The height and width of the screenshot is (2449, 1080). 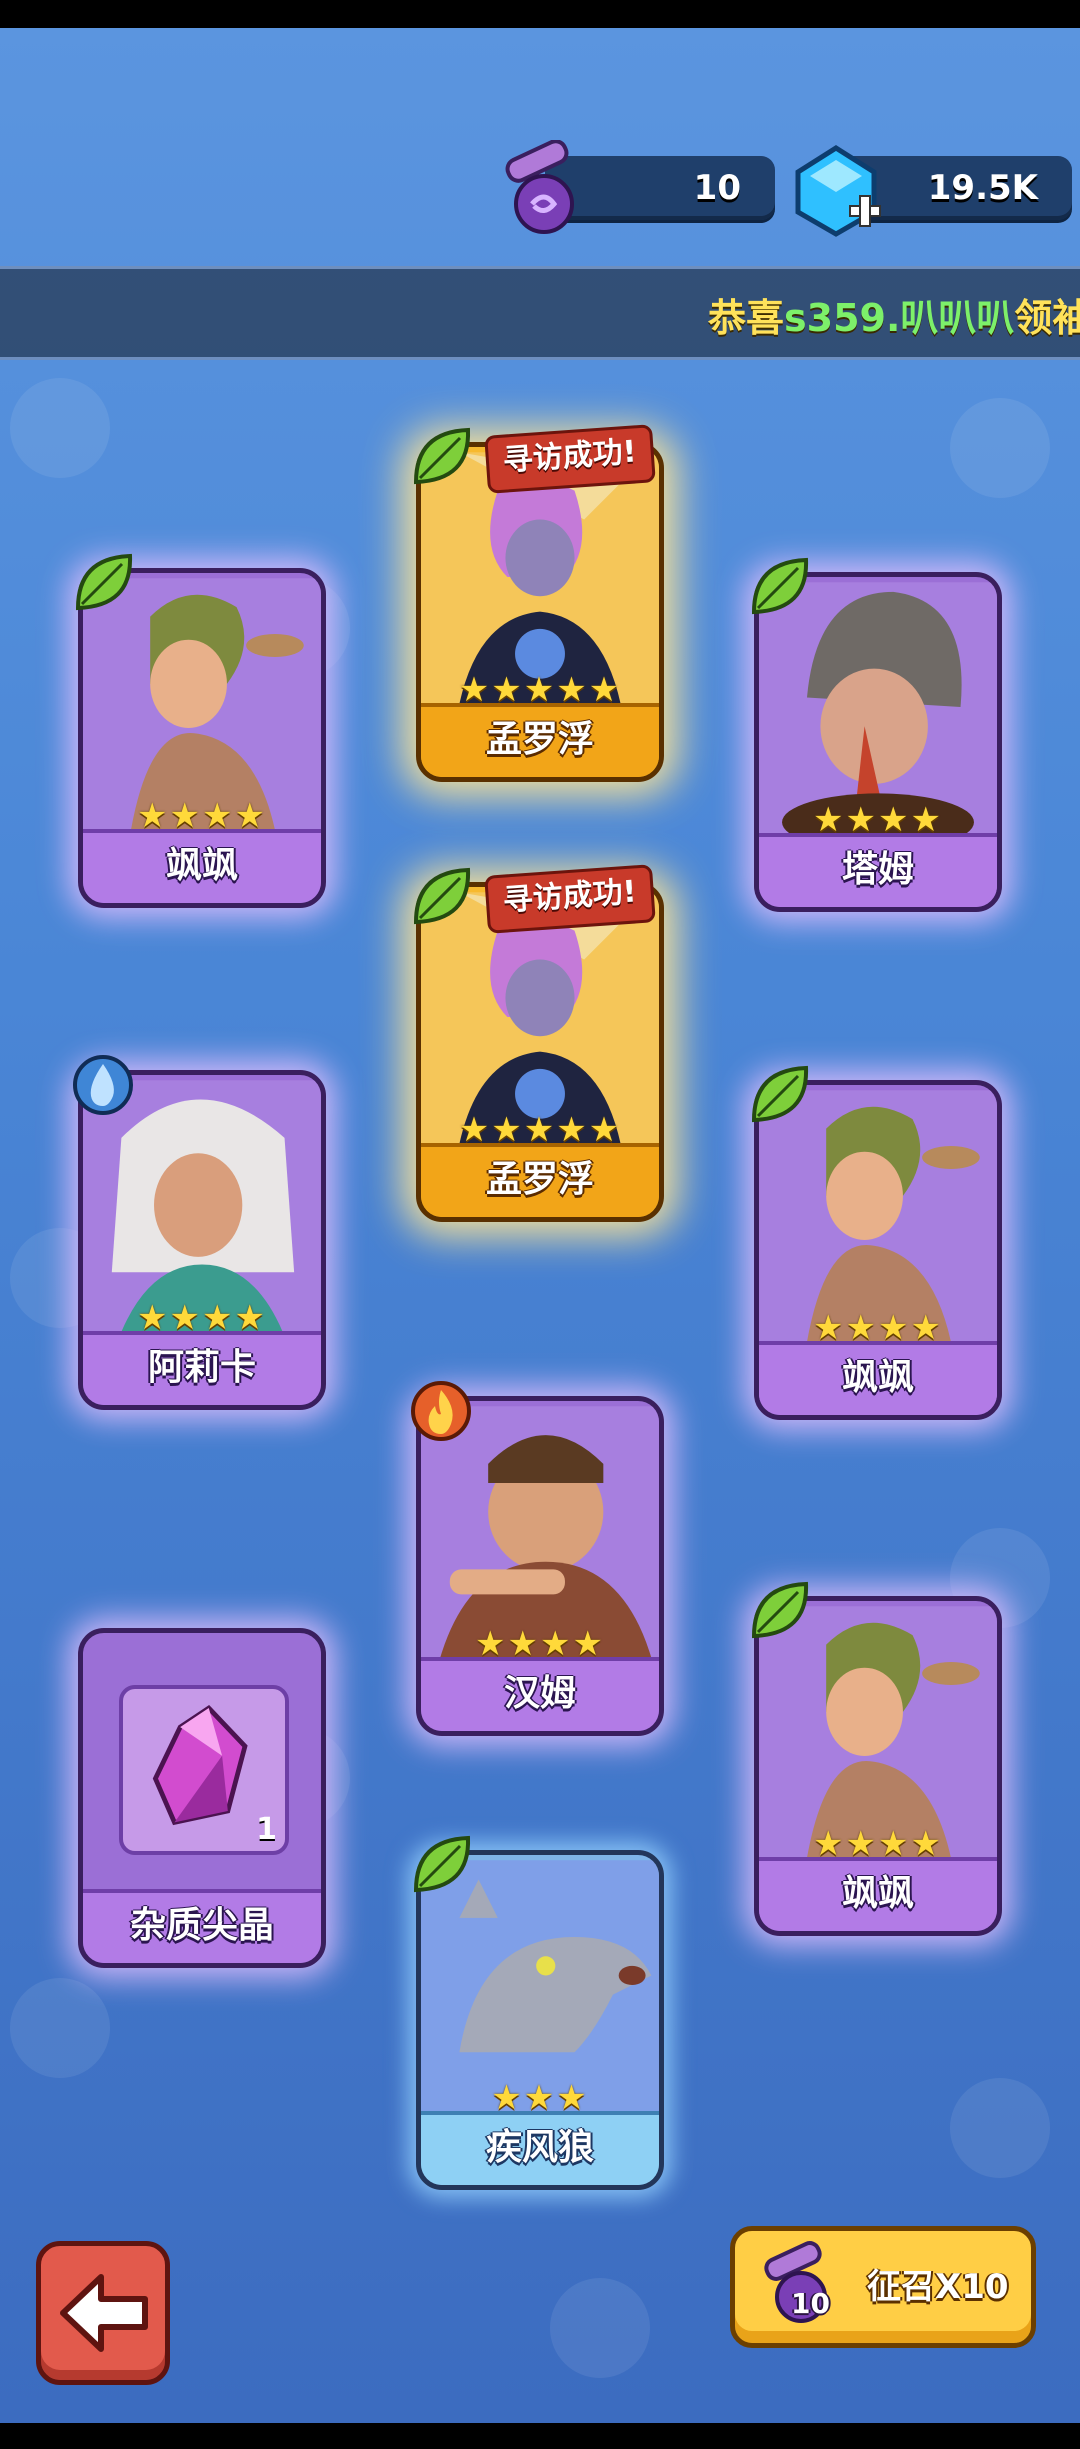 I want to click on item-tile: 1, so click(x=204, y=1770).